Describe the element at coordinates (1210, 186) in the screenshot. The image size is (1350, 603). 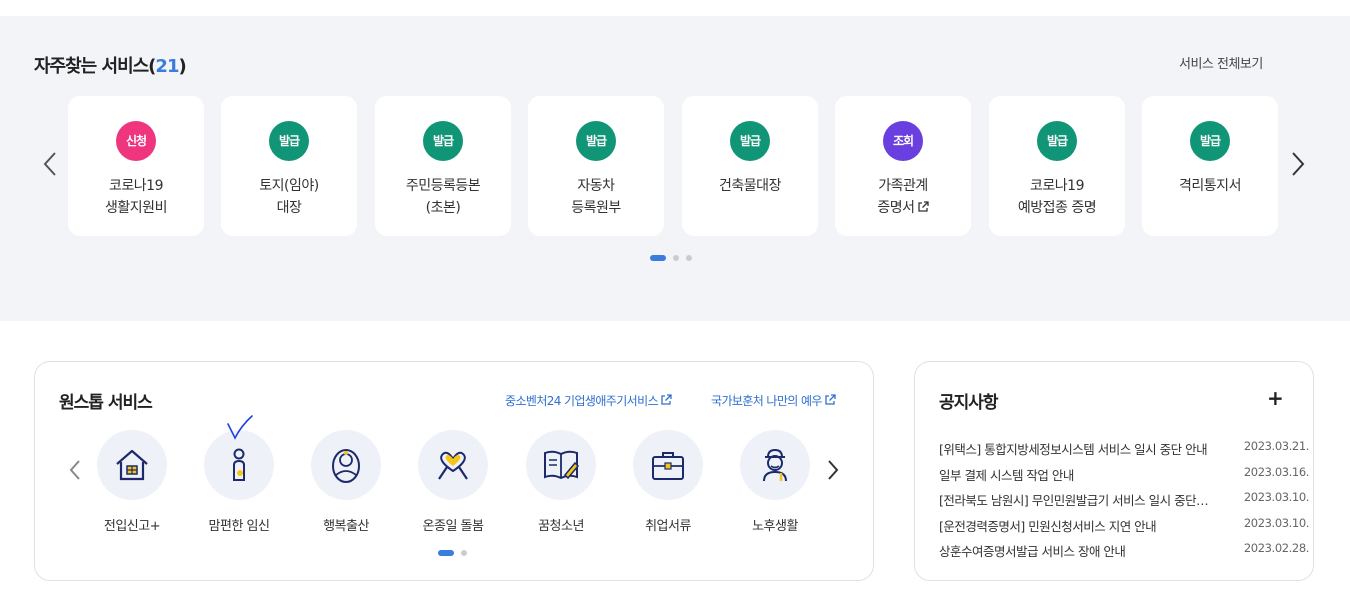
I see `service-card-label: 격리통지서` at that location.